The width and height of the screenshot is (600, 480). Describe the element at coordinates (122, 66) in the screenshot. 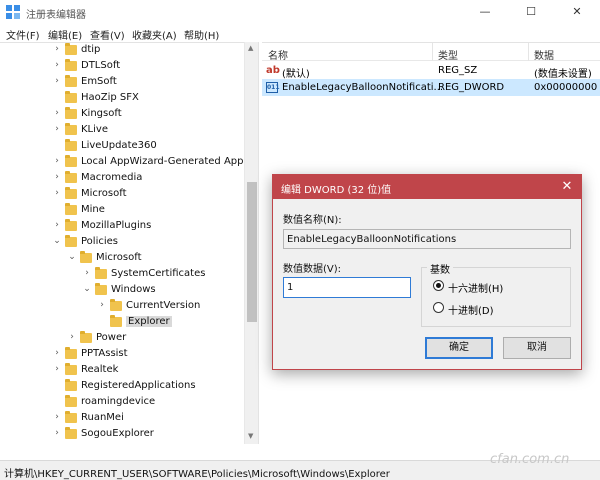

I see `tree-item: › DTLSoft` at that location.